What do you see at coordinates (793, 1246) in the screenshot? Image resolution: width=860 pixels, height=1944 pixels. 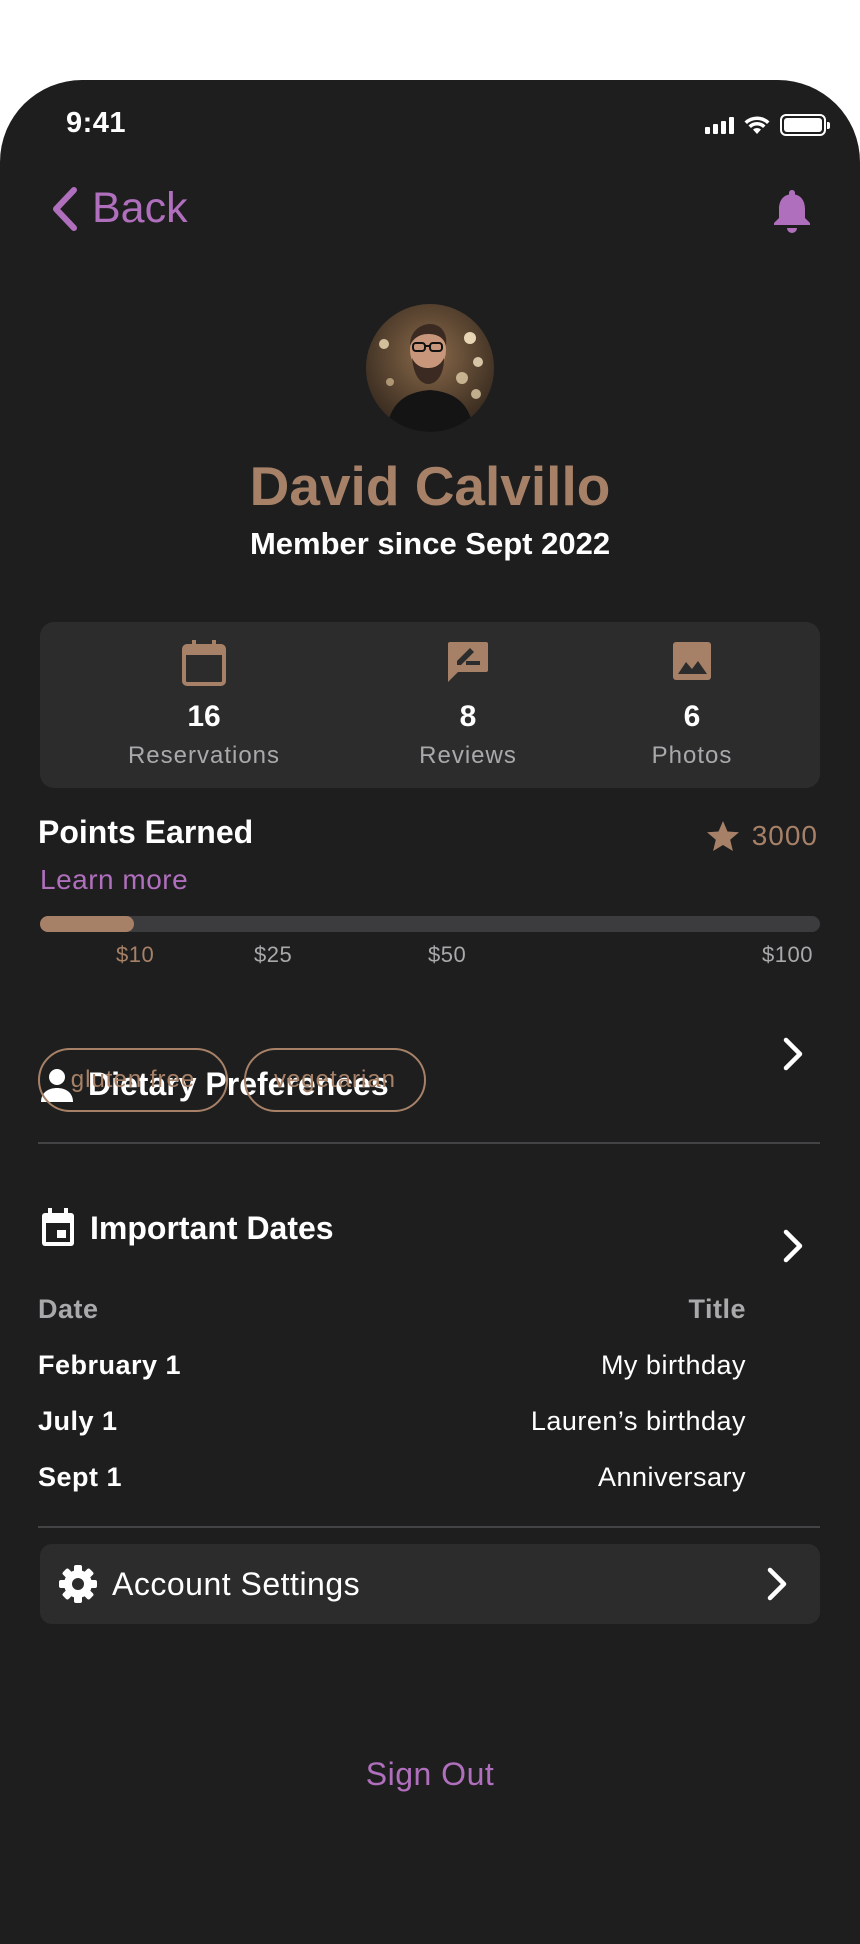 I see `dates-chevron-right-icon` at bounding box center [793, 1246].